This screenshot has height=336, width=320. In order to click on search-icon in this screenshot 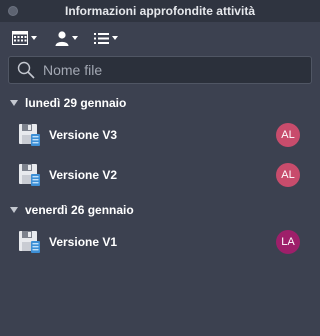, I will do `click(26, 70)`.